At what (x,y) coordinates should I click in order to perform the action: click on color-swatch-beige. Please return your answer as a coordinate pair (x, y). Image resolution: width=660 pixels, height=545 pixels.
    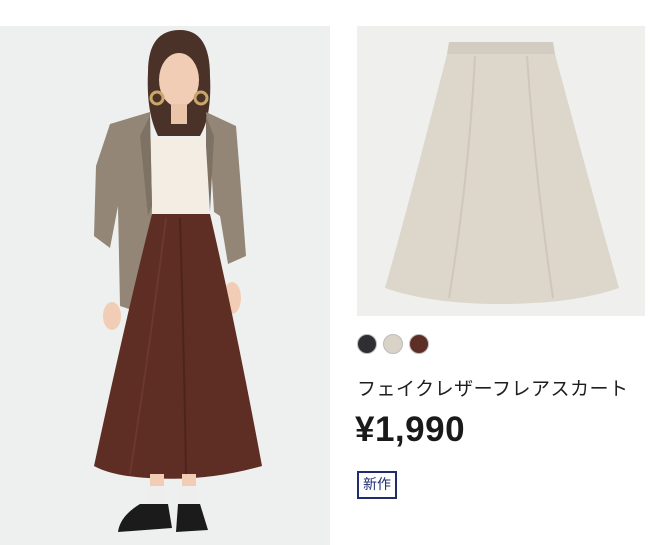
    Looking at the image, I should click on (393, 344).